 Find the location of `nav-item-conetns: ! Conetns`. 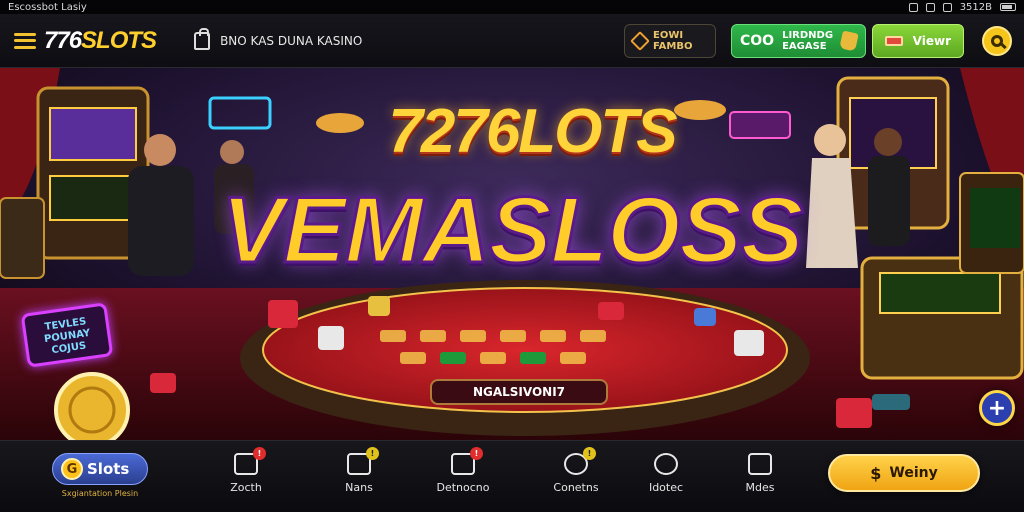

nav-item-conetns: ! Conetns is located at coordinates (576, 470).